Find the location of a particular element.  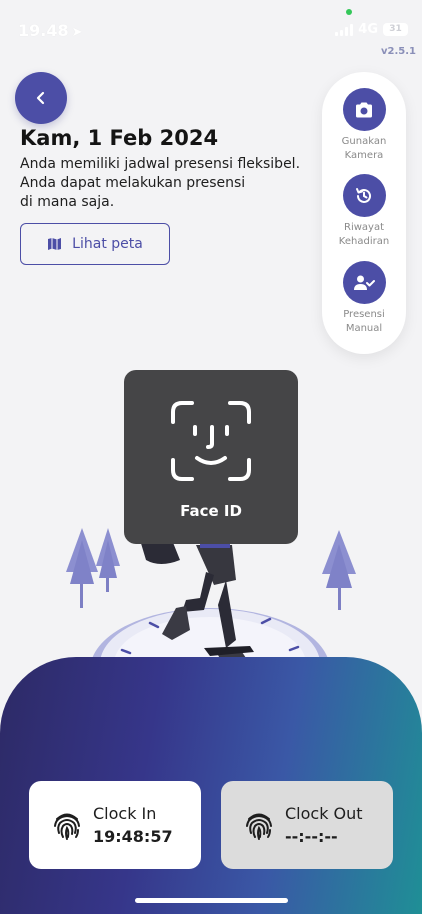

history-icon is located at coordinates (363, 195).